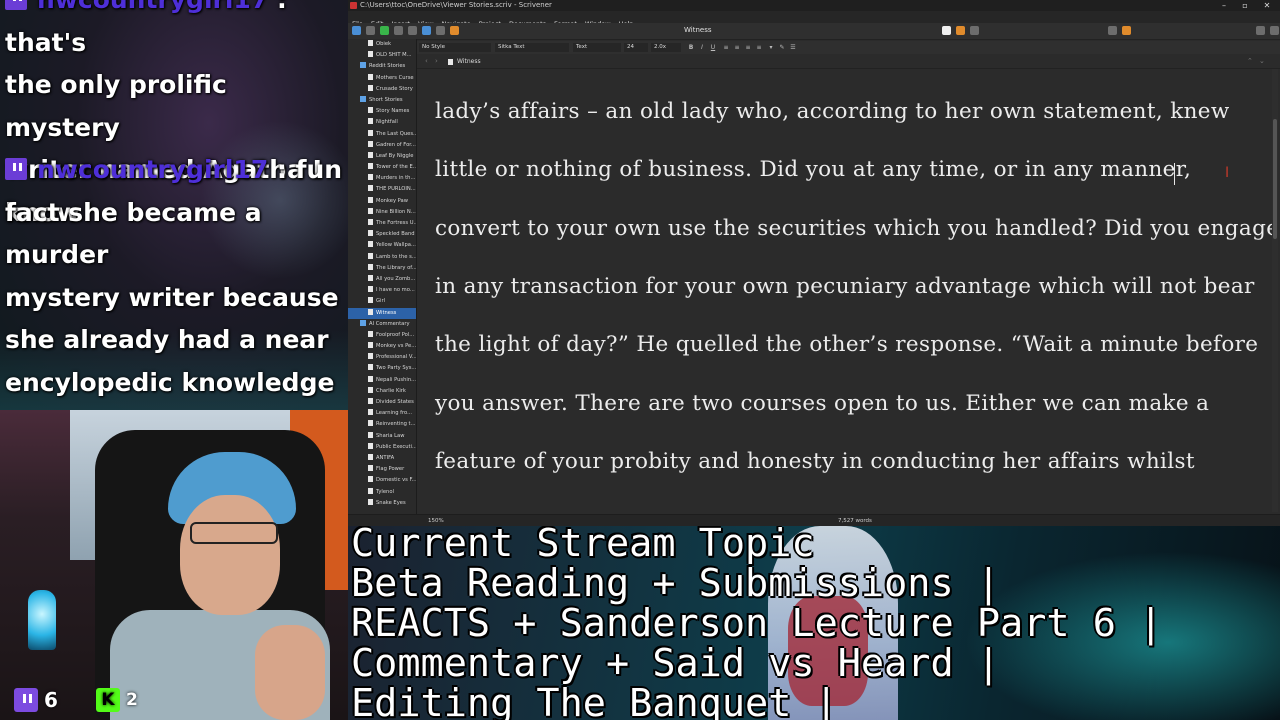 The image size is (1280, 720). Describe the element at coordinates (382, 313) in the screenshot. I see `binder-item: Witness` at that location.